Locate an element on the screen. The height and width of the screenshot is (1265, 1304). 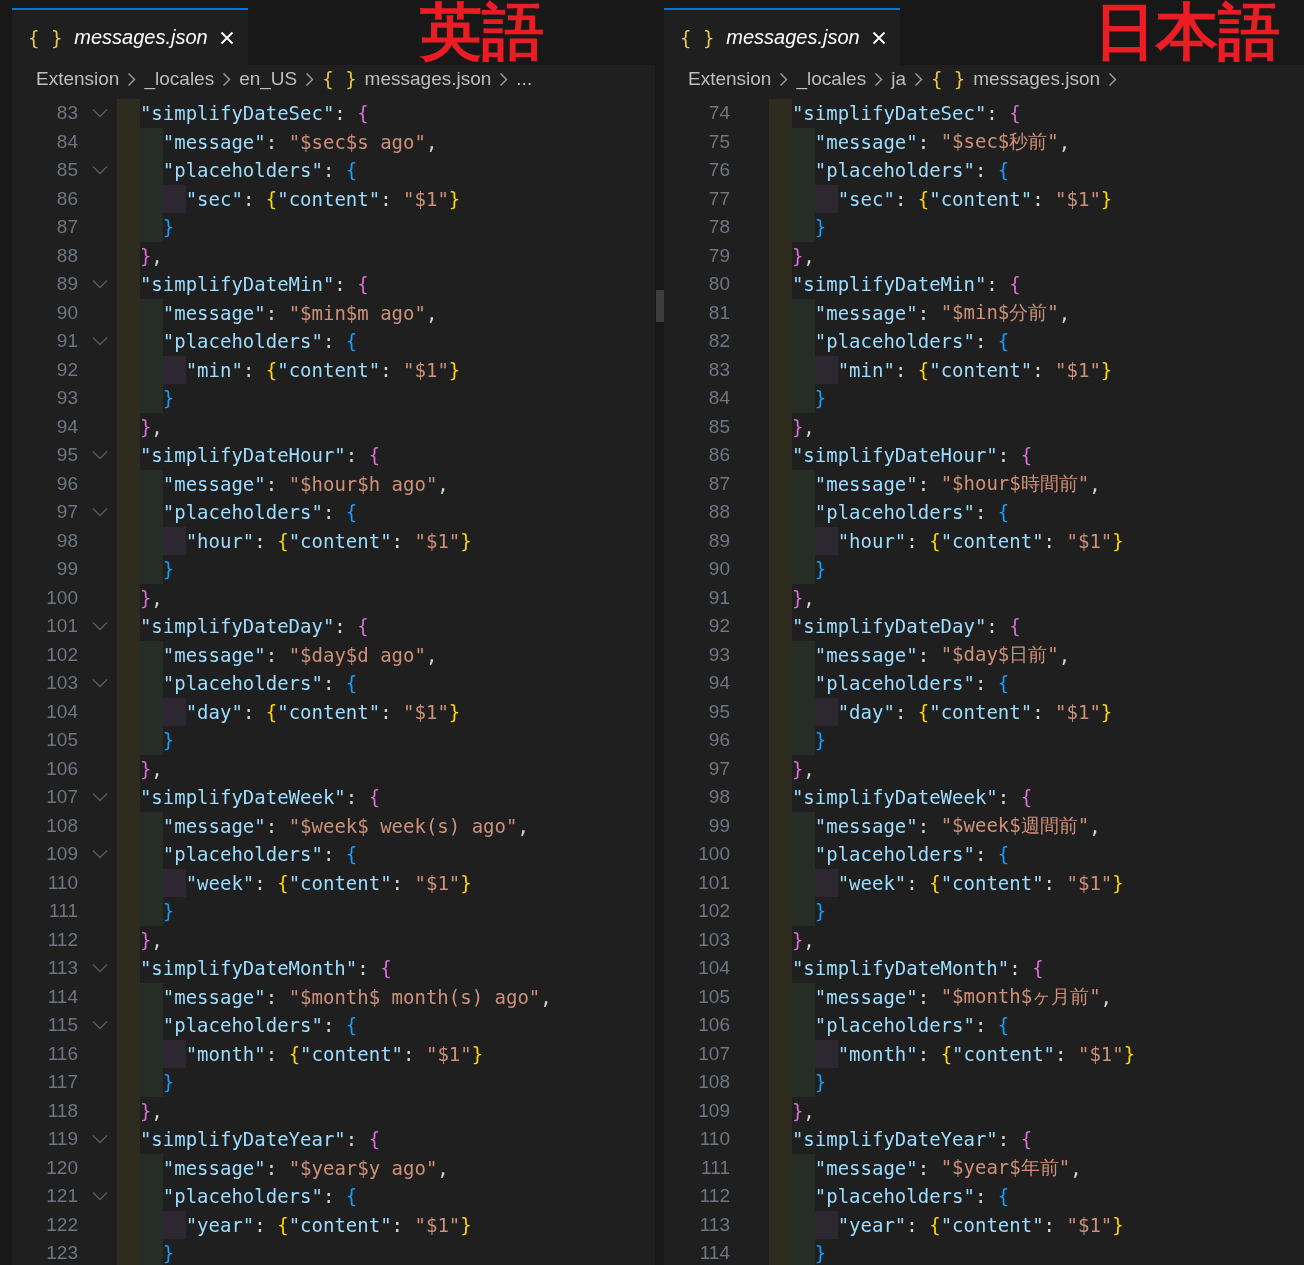
line-number: 93 is located at coordinates (718, 654).